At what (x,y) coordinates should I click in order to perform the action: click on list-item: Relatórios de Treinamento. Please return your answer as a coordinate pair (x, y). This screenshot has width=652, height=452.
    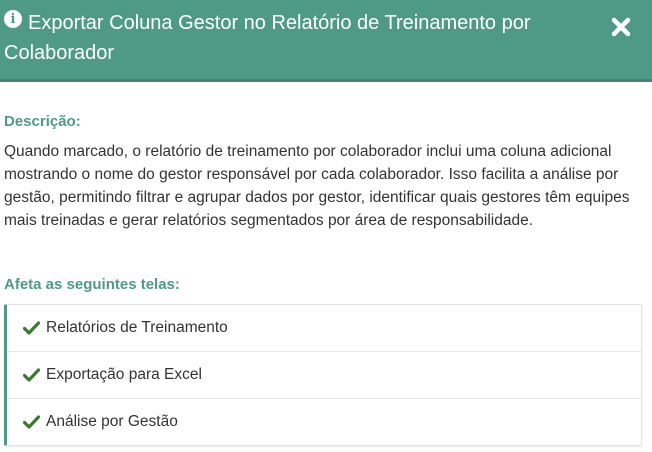
    Looking at the image, I should click on (324, 328).